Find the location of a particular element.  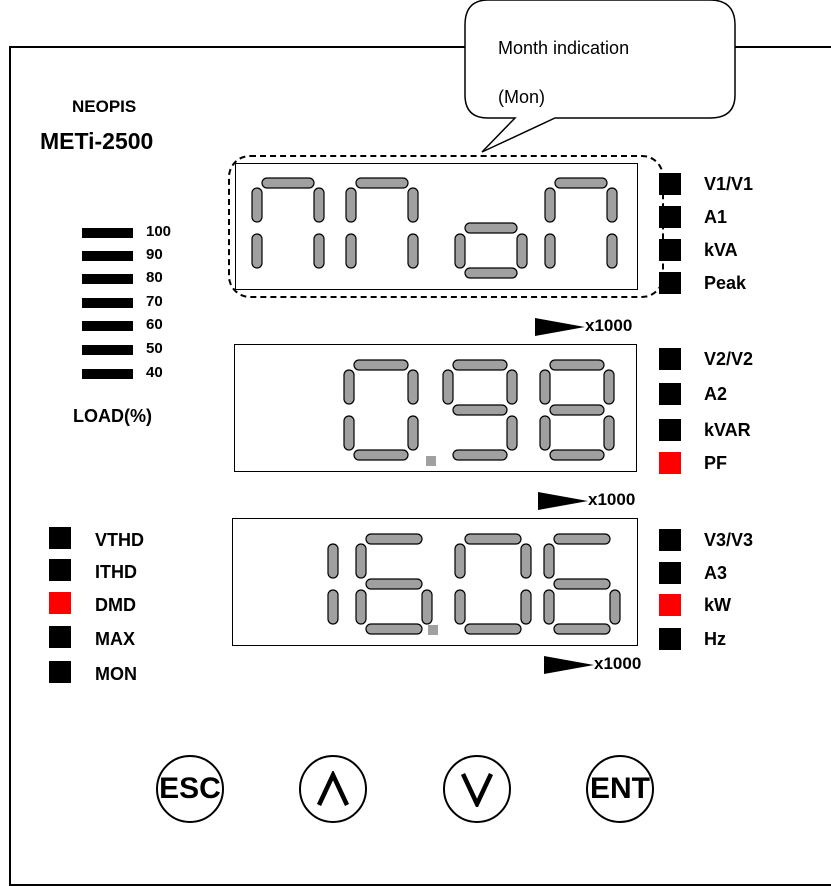

ent-button-label: ENT is located at coordinates (620, 788).